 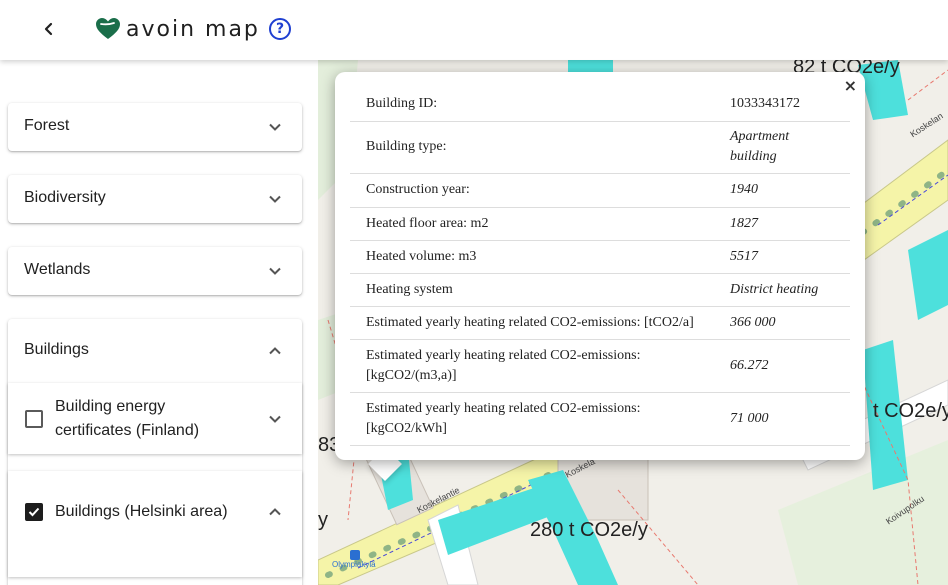 I want to click on layer-building-energy-certificates: Building energy certificates (Finland), so click(x=155, y=418).